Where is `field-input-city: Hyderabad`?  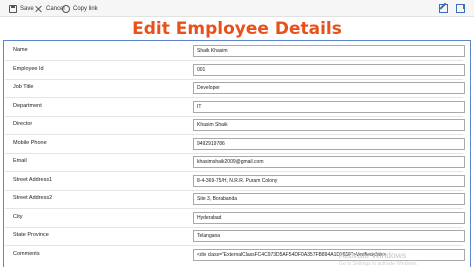 field-input-city: Hyderabad is located at coordinates (329, 217).